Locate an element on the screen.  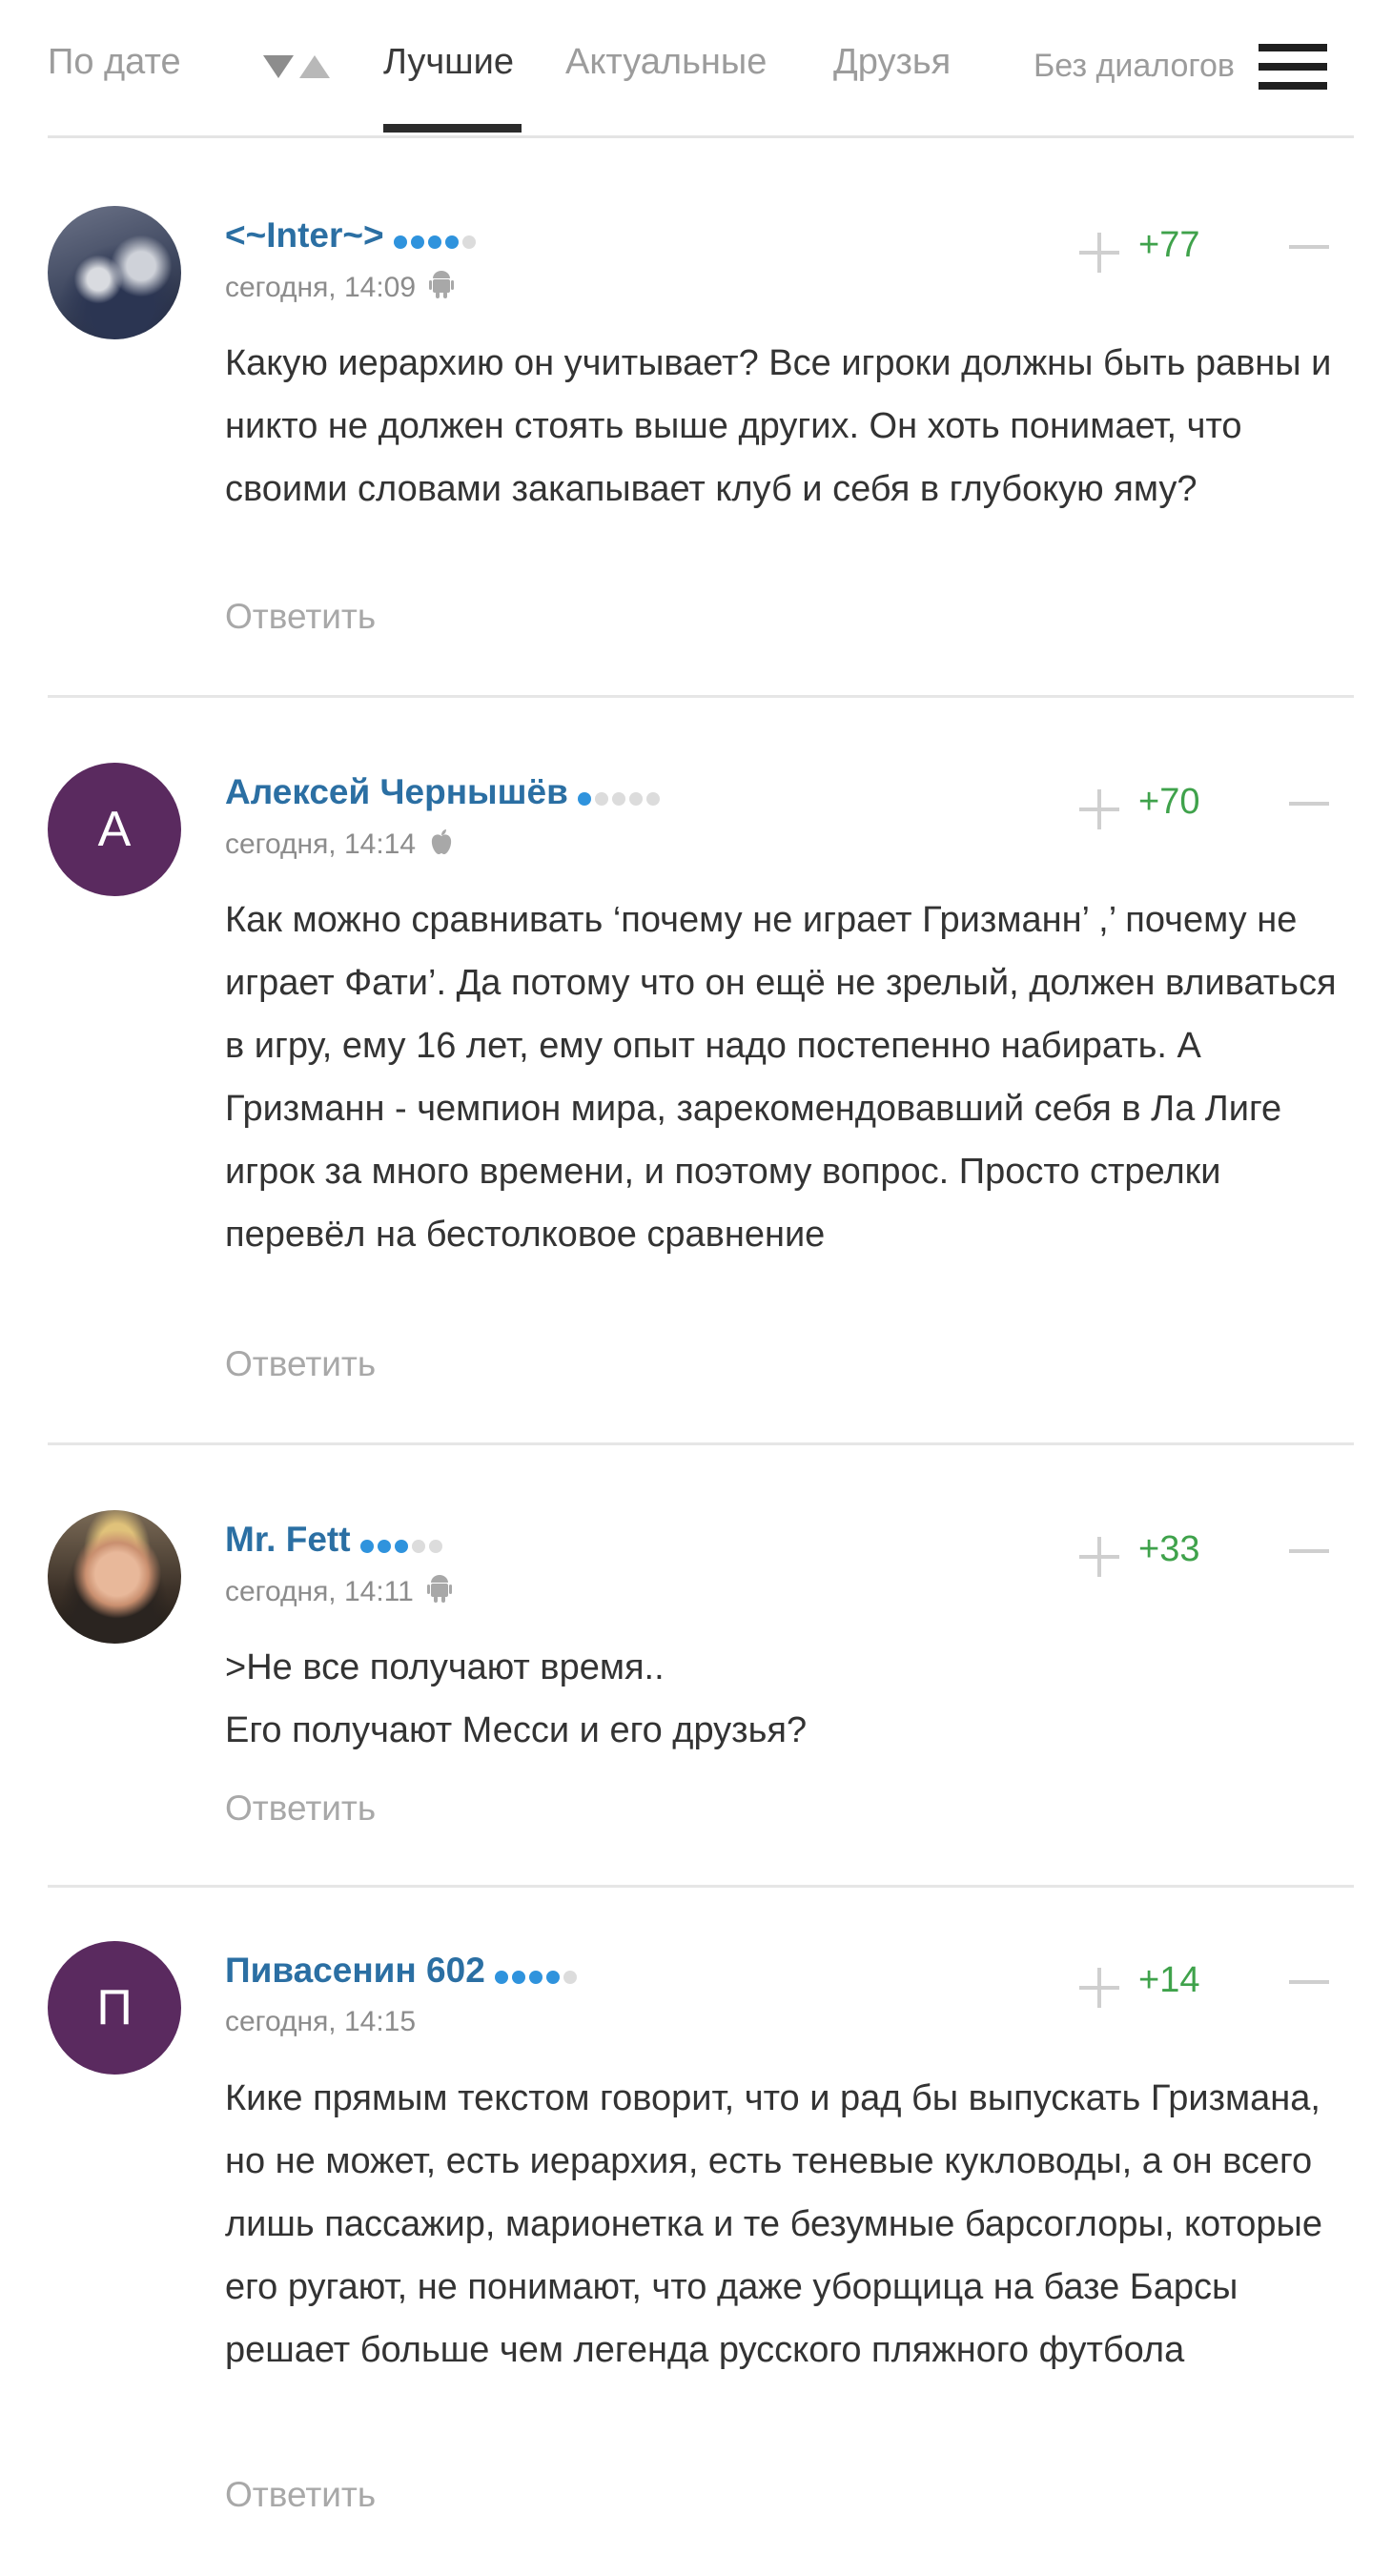
sort-up-icon is located at coordinates (314, 66).